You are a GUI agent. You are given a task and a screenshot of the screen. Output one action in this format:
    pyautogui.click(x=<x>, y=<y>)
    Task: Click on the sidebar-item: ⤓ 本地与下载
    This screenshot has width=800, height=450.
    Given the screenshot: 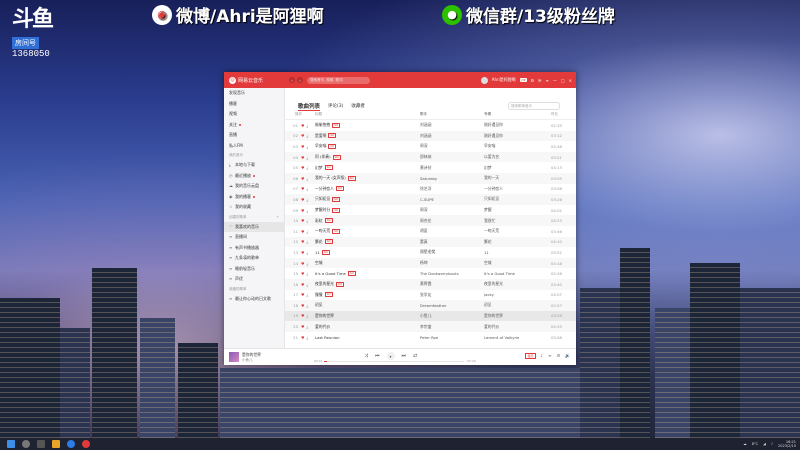 What is the action you would take?
    pyautogui.click(x=254, y=165)
    